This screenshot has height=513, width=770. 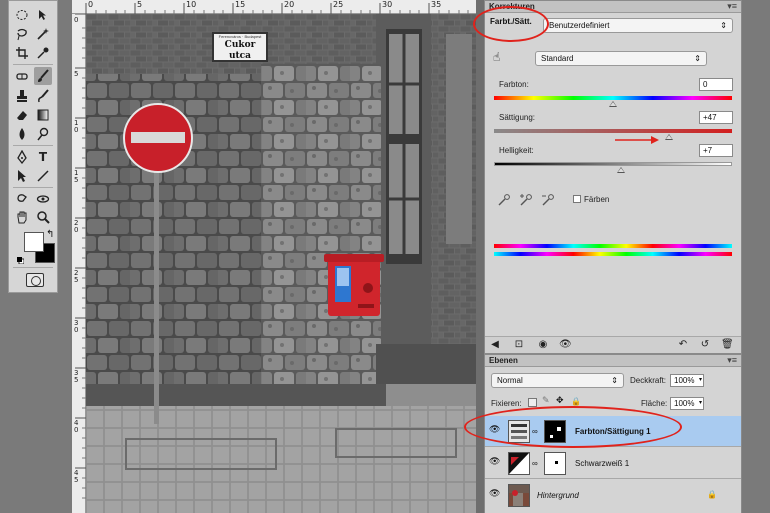 I want to click on eyedropper-tool-icon, so click(x=43, y=53).